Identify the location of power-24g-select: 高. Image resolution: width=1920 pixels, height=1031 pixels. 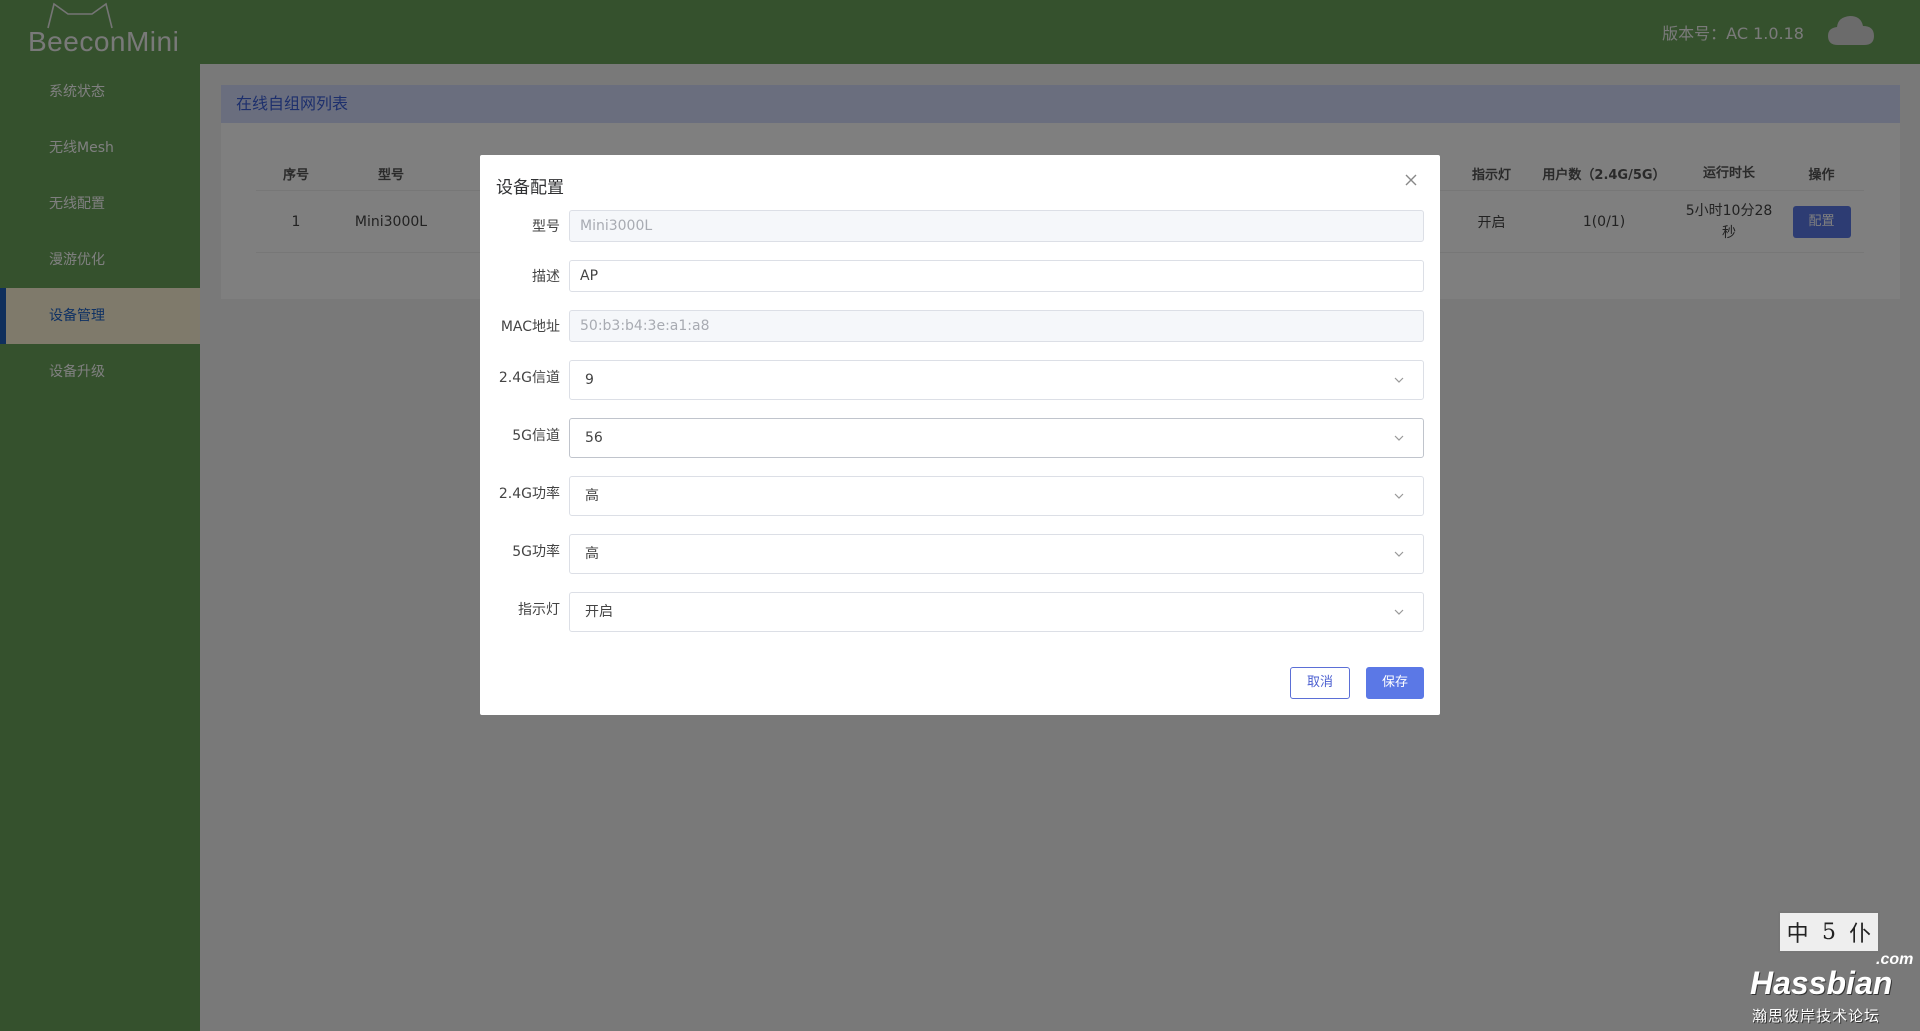
(996, 496).